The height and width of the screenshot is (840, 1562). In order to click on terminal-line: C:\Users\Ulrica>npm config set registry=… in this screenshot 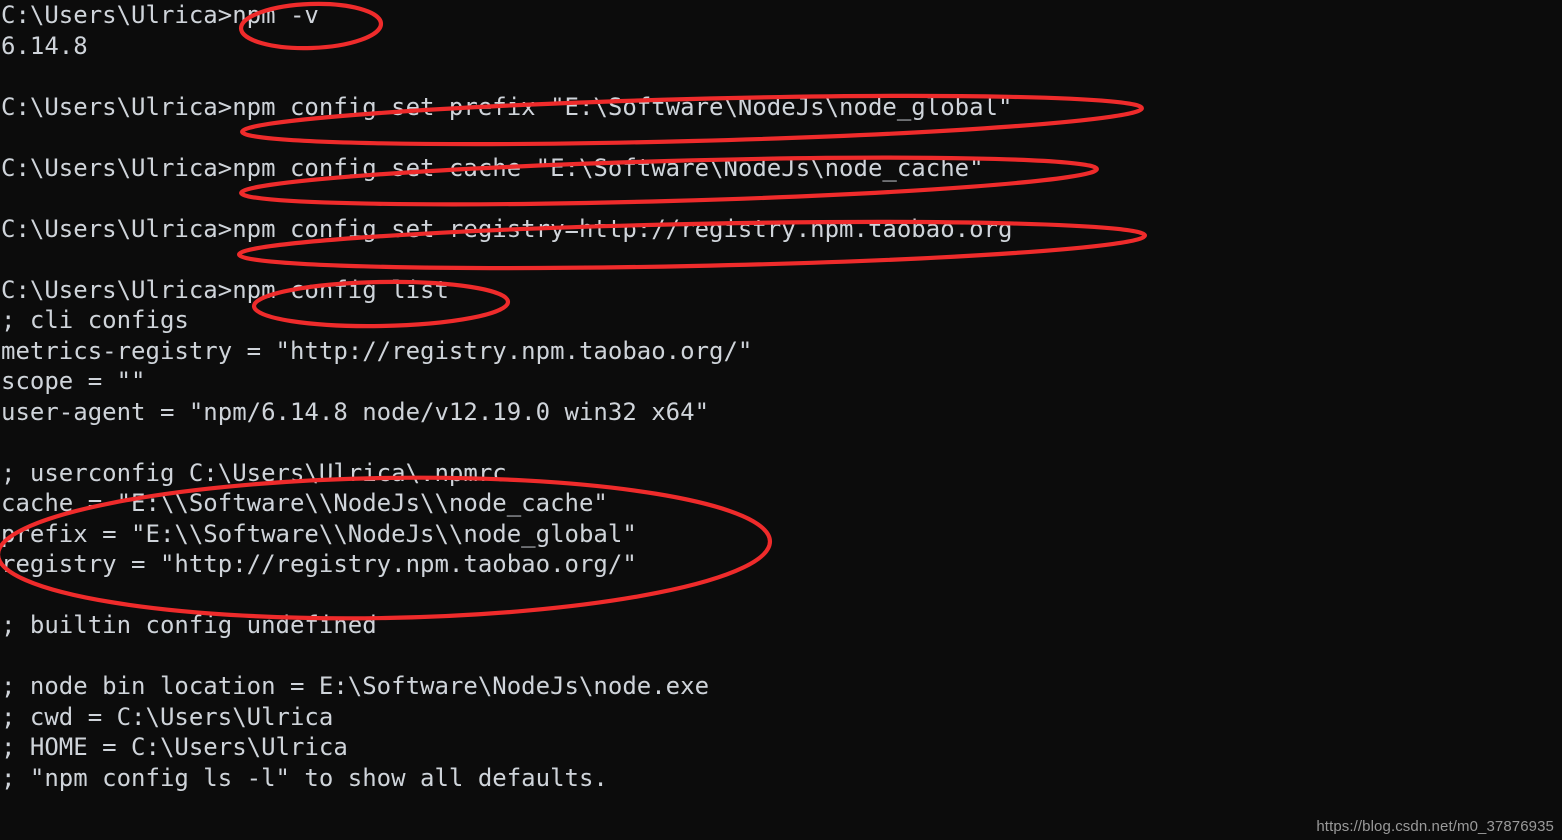, I will do `click(507, 228)`.